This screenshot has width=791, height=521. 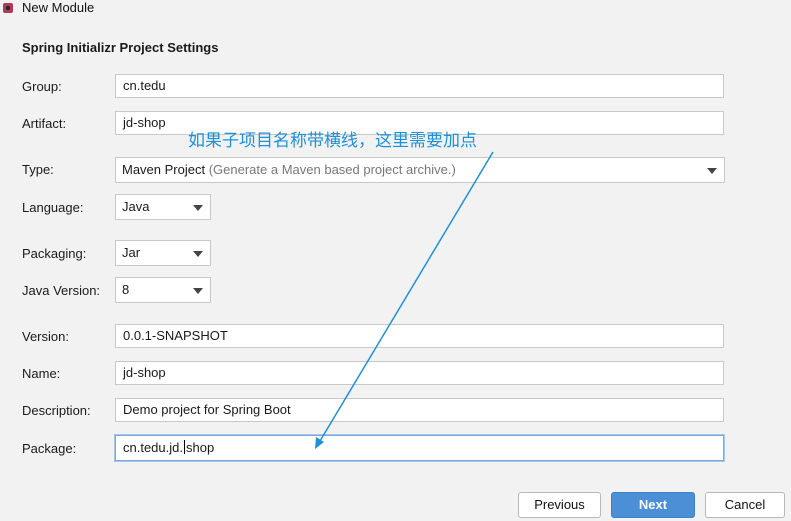 What do you see at coordinates (404, 300) in the screenshot?
I see `annotation-arrow` at bounding box center [404, 300].